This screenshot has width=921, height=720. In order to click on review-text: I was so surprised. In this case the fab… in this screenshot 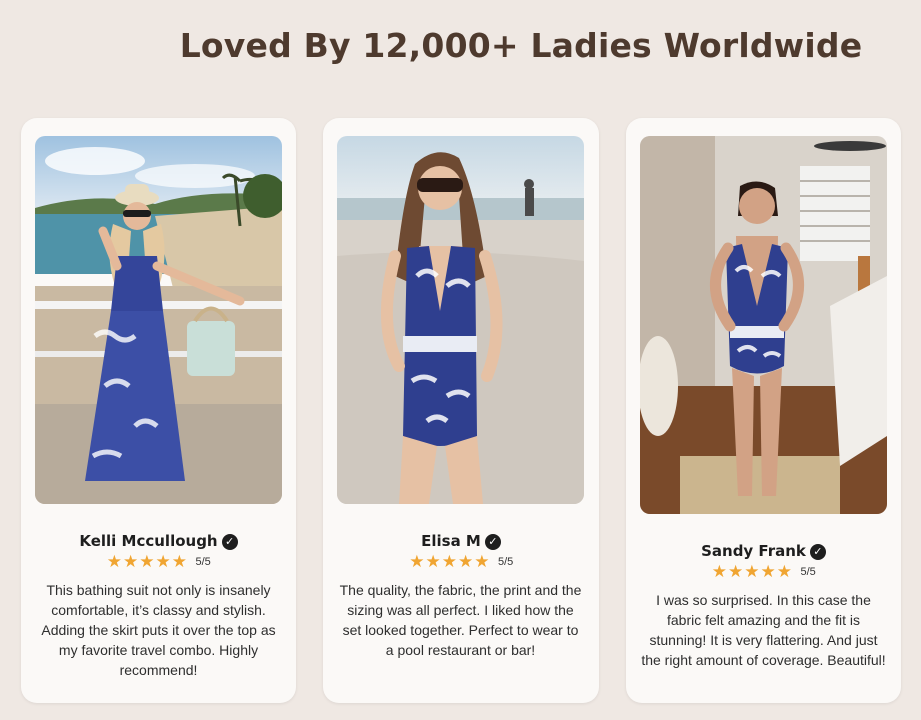, I will do `click(763, 630)`.